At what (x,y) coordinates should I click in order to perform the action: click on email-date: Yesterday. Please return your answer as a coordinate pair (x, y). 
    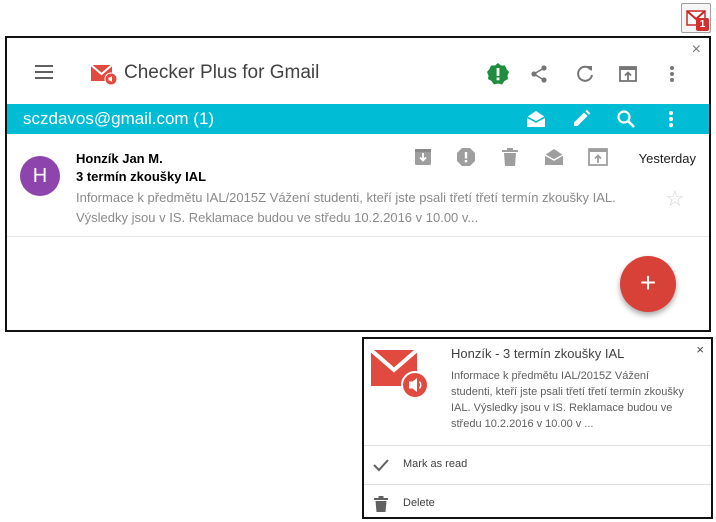
    Looking at the image, I should click on (667, 158).